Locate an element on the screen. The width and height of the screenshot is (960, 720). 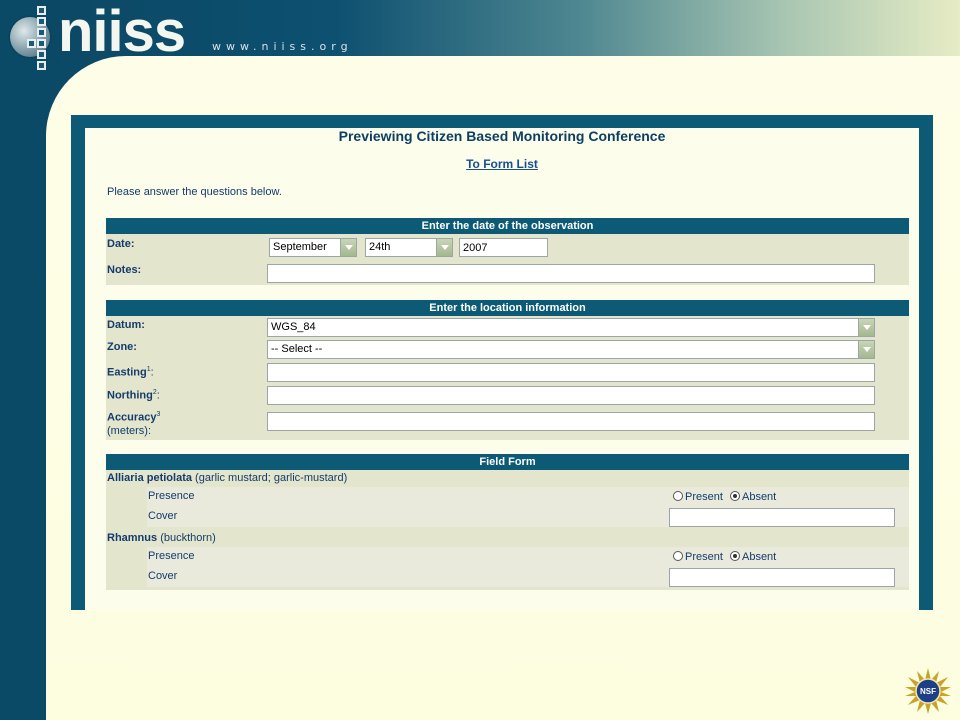
zone-row: Zone: -- Select -- is located at coordinates (507, 349).